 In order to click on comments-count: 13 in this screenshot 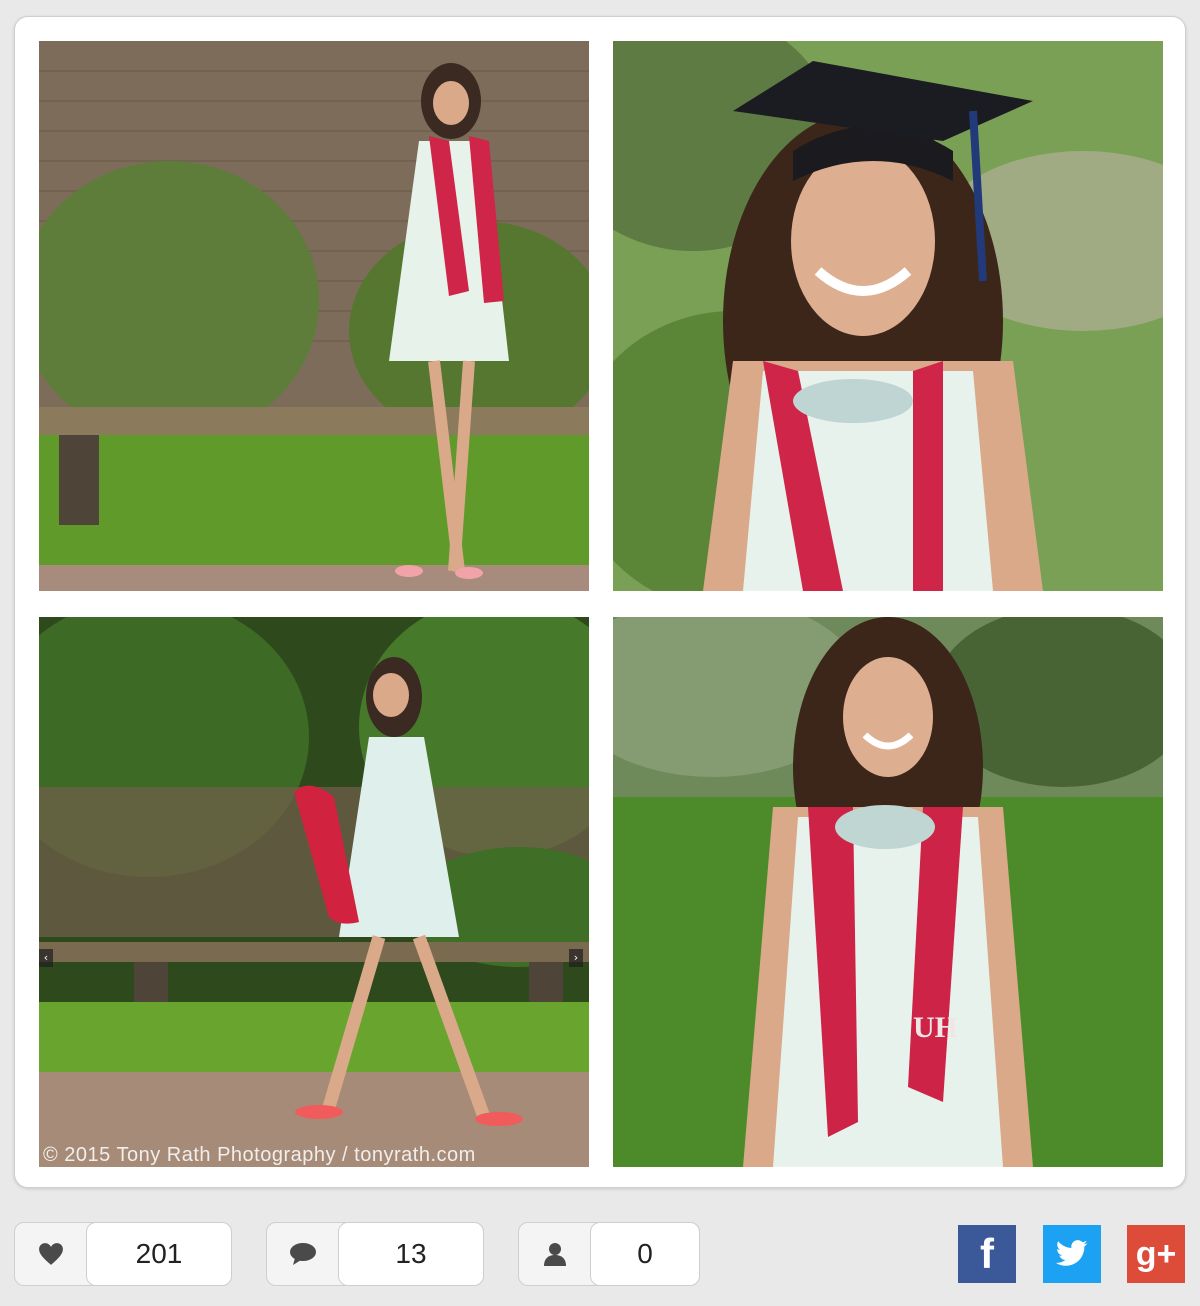, I will do `click(411, 1254)`.